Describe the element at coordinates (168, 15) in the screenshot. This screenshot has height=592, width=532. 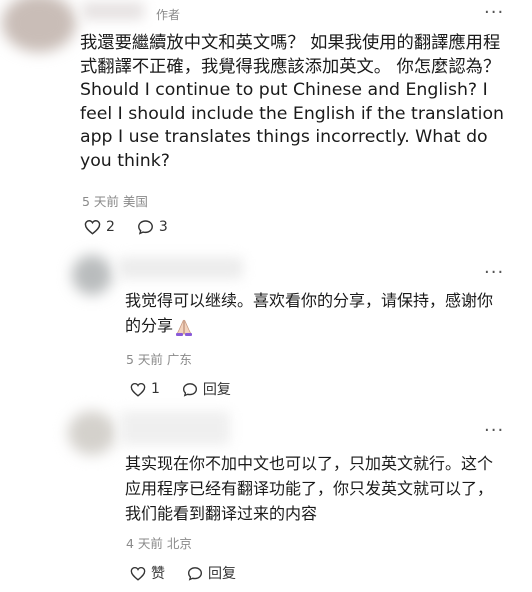
I see `author-badge: 作者` at that location.